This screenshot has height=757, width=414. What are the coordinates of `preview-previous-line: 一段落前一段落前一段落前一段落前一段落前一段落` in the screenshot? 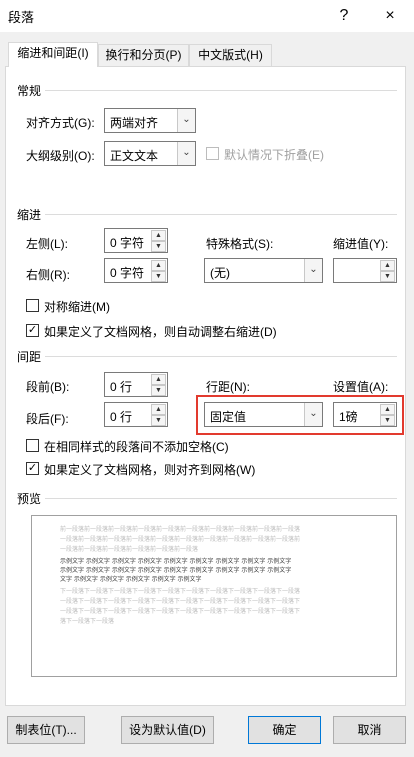 It's located at (129, 549).